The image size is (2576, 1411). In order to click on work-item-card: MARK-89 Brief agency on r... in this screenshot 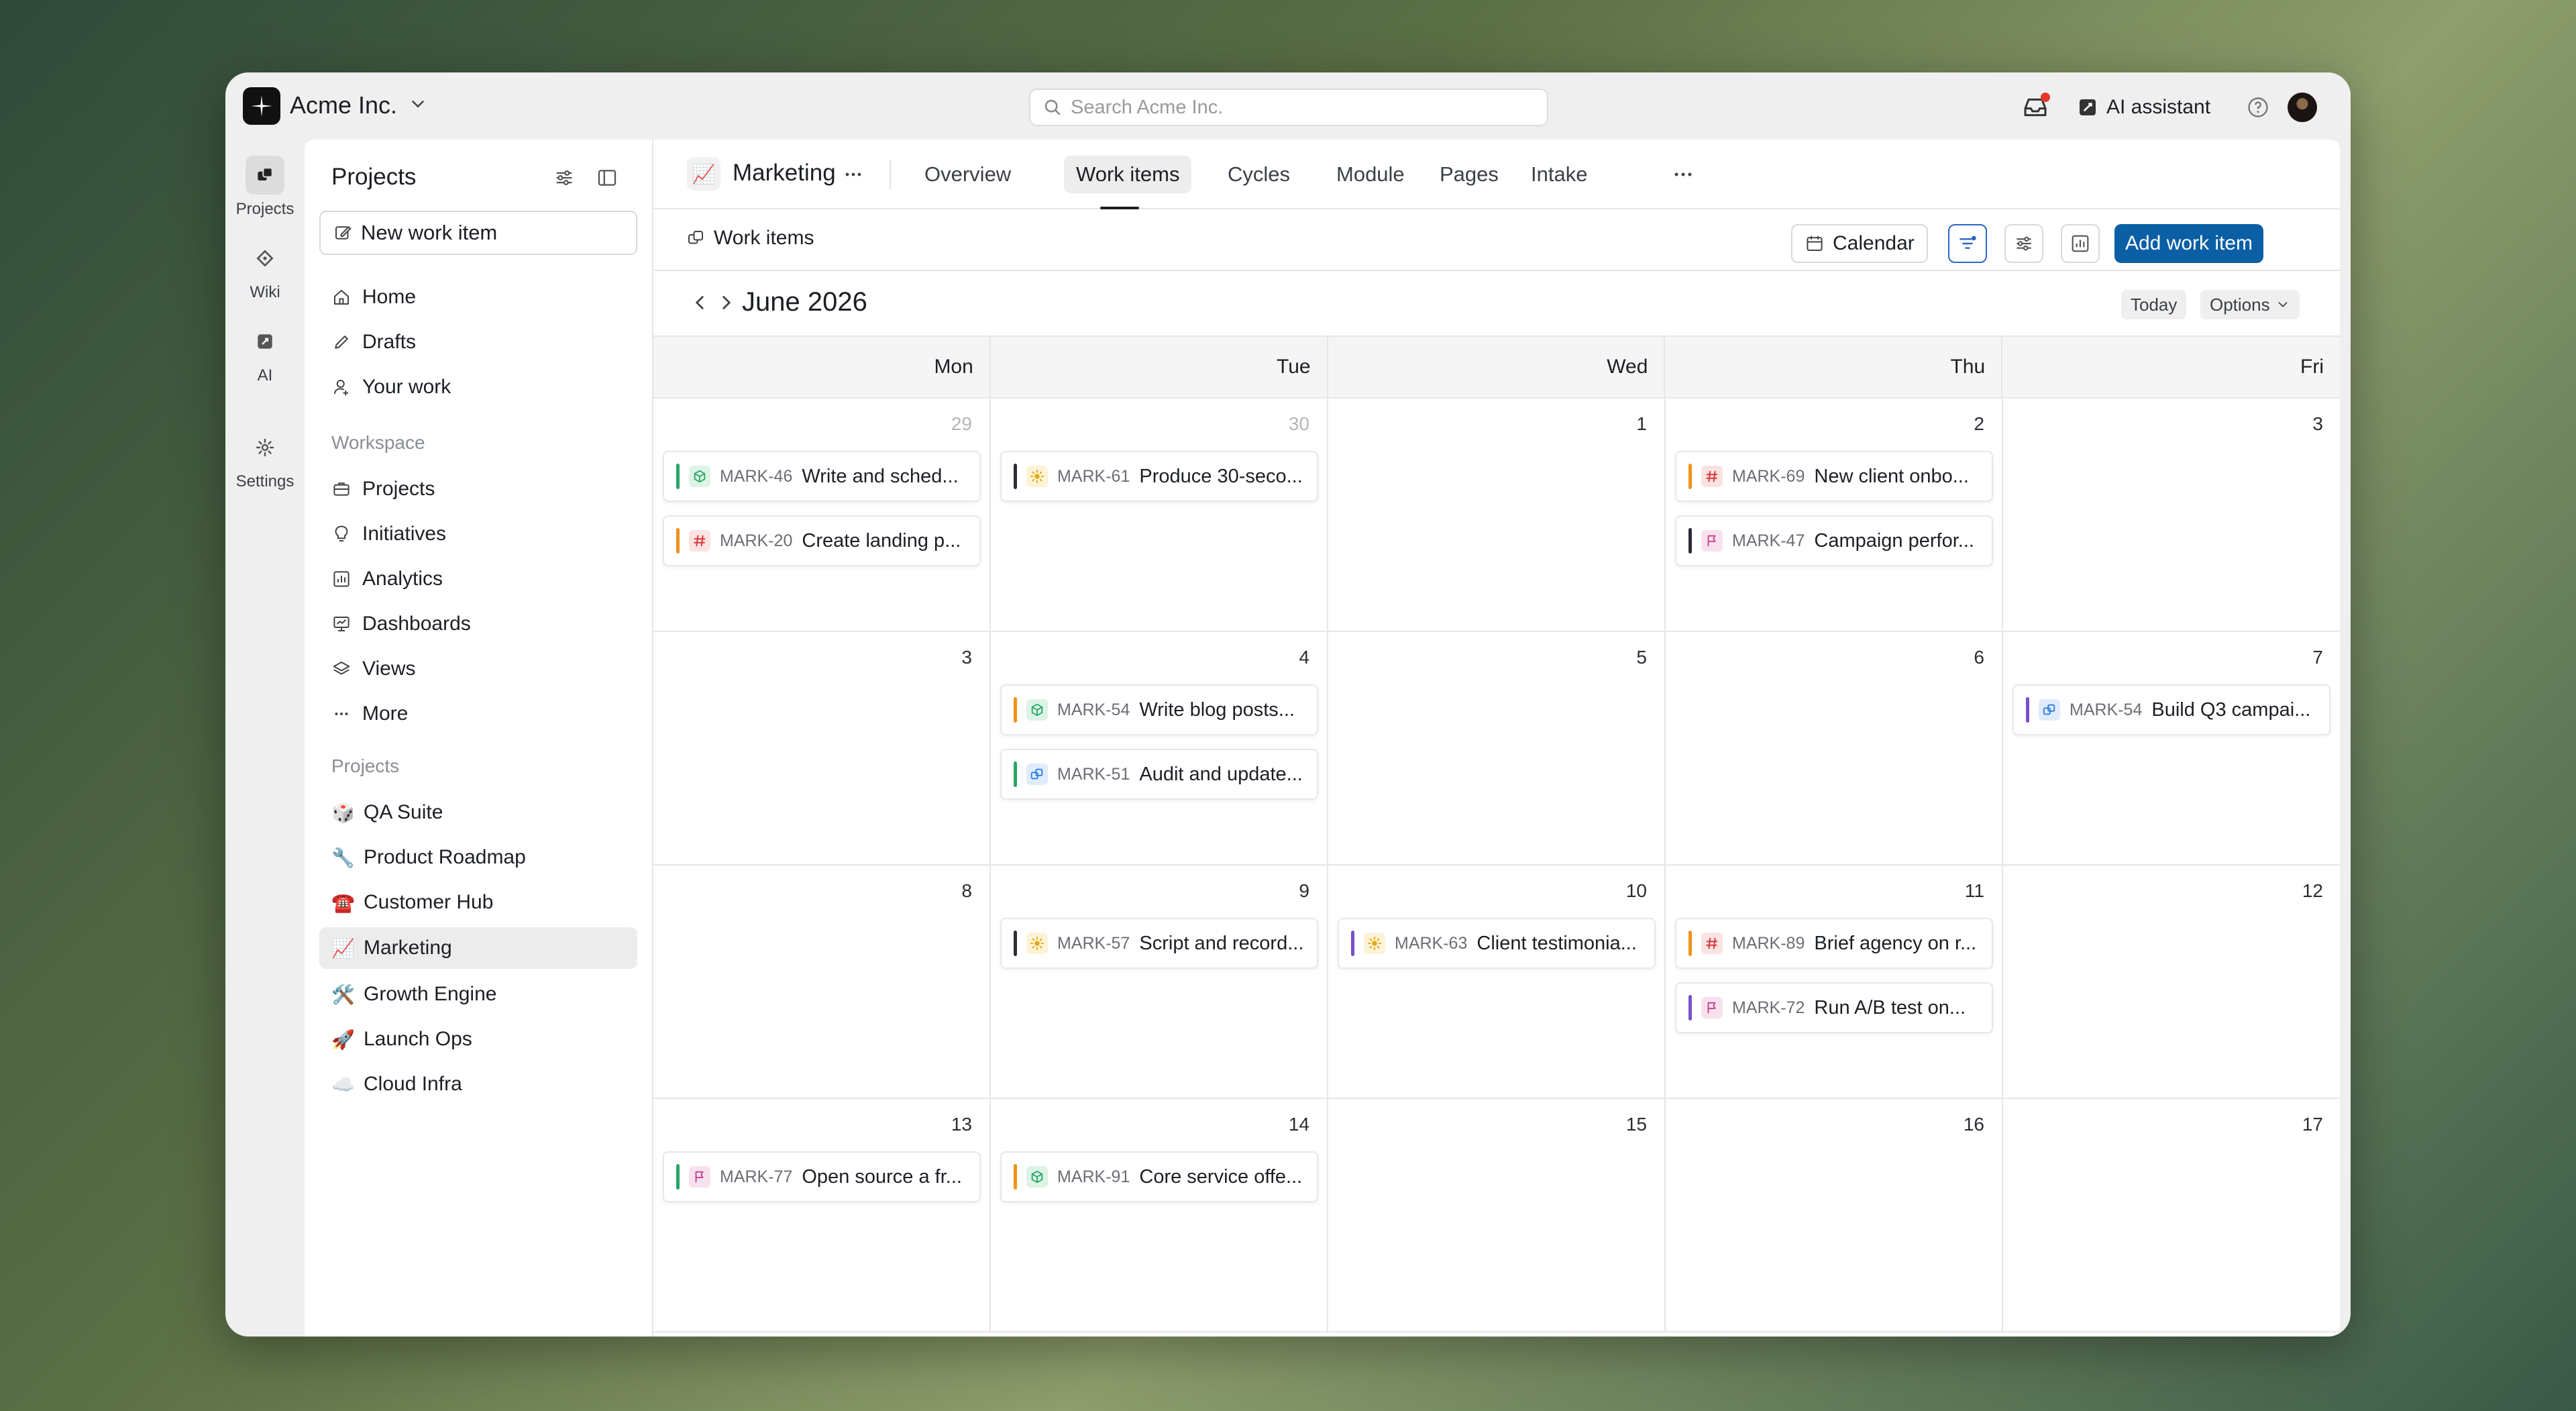, I will do `click(1834, 943)`.